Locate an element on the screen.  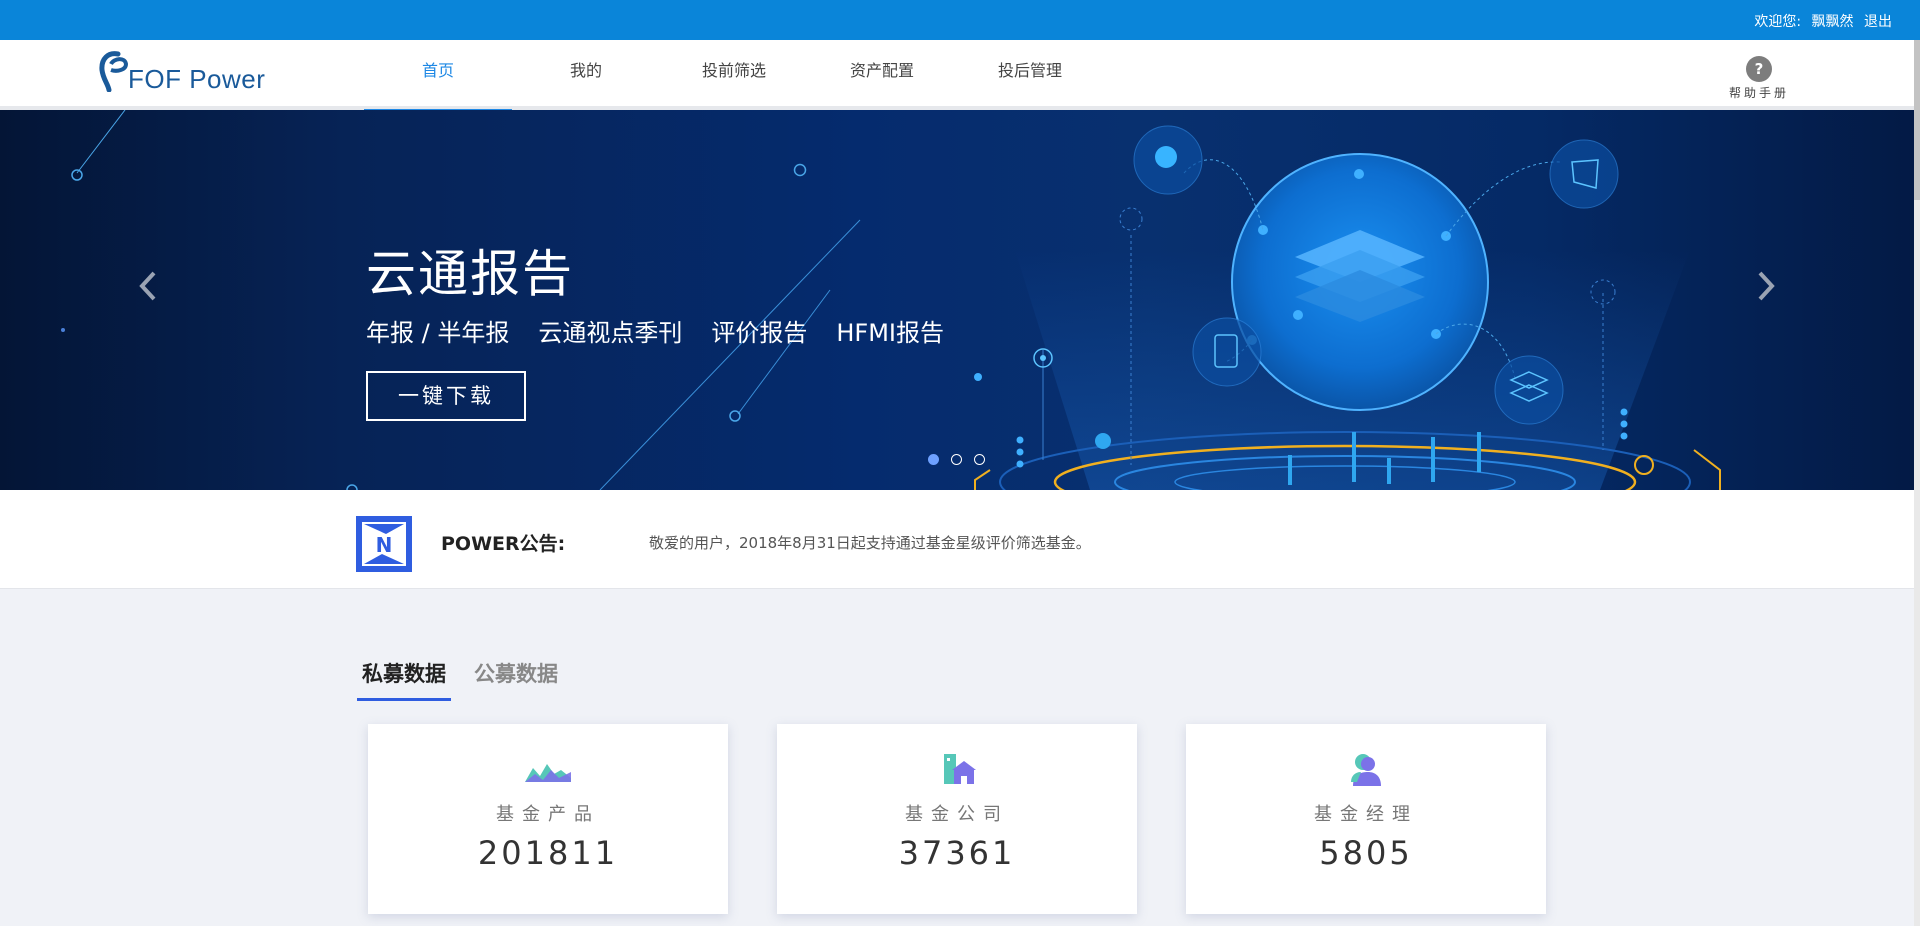
help-manual-button: ? 帮助手册 is located at coordinates (1759, 78).